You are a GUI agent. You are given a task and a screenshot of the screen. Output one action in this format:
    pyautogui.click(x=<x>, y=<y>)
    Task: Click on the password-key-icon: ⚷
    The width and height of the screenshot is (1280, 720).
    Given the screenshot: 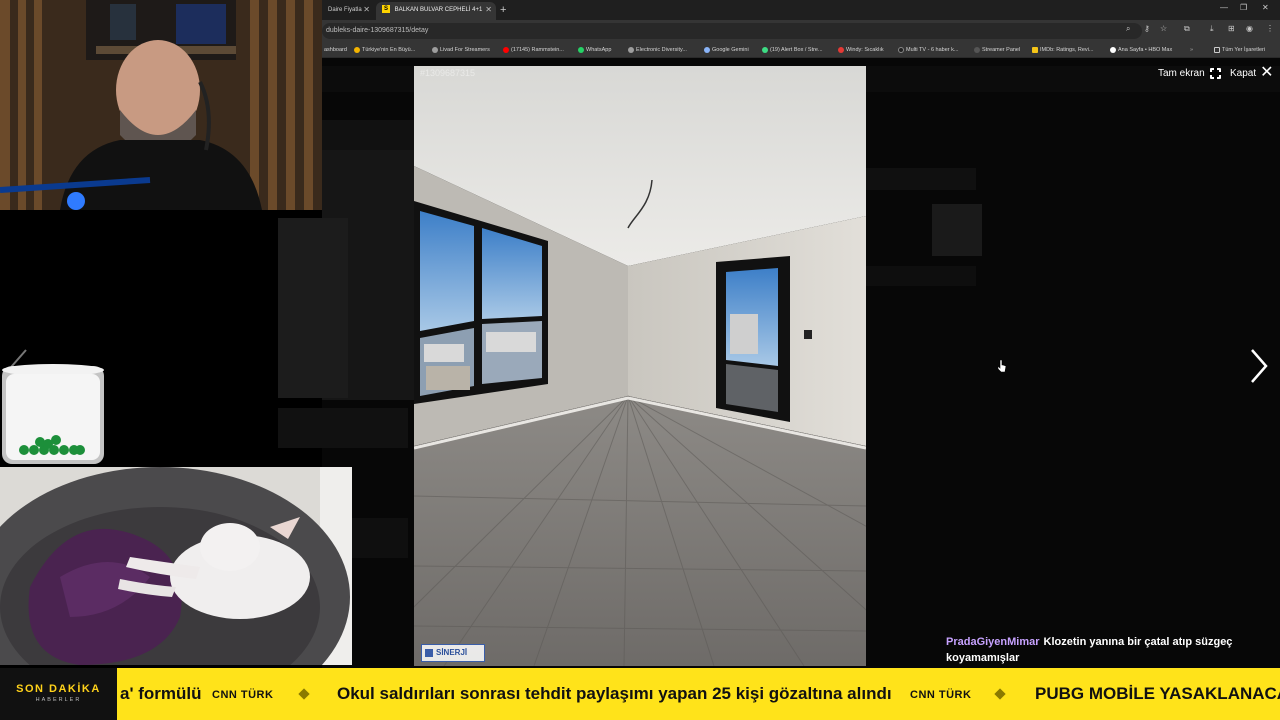 What is the action you would take?
    pyautogui.click(x=1147, y=28)
    